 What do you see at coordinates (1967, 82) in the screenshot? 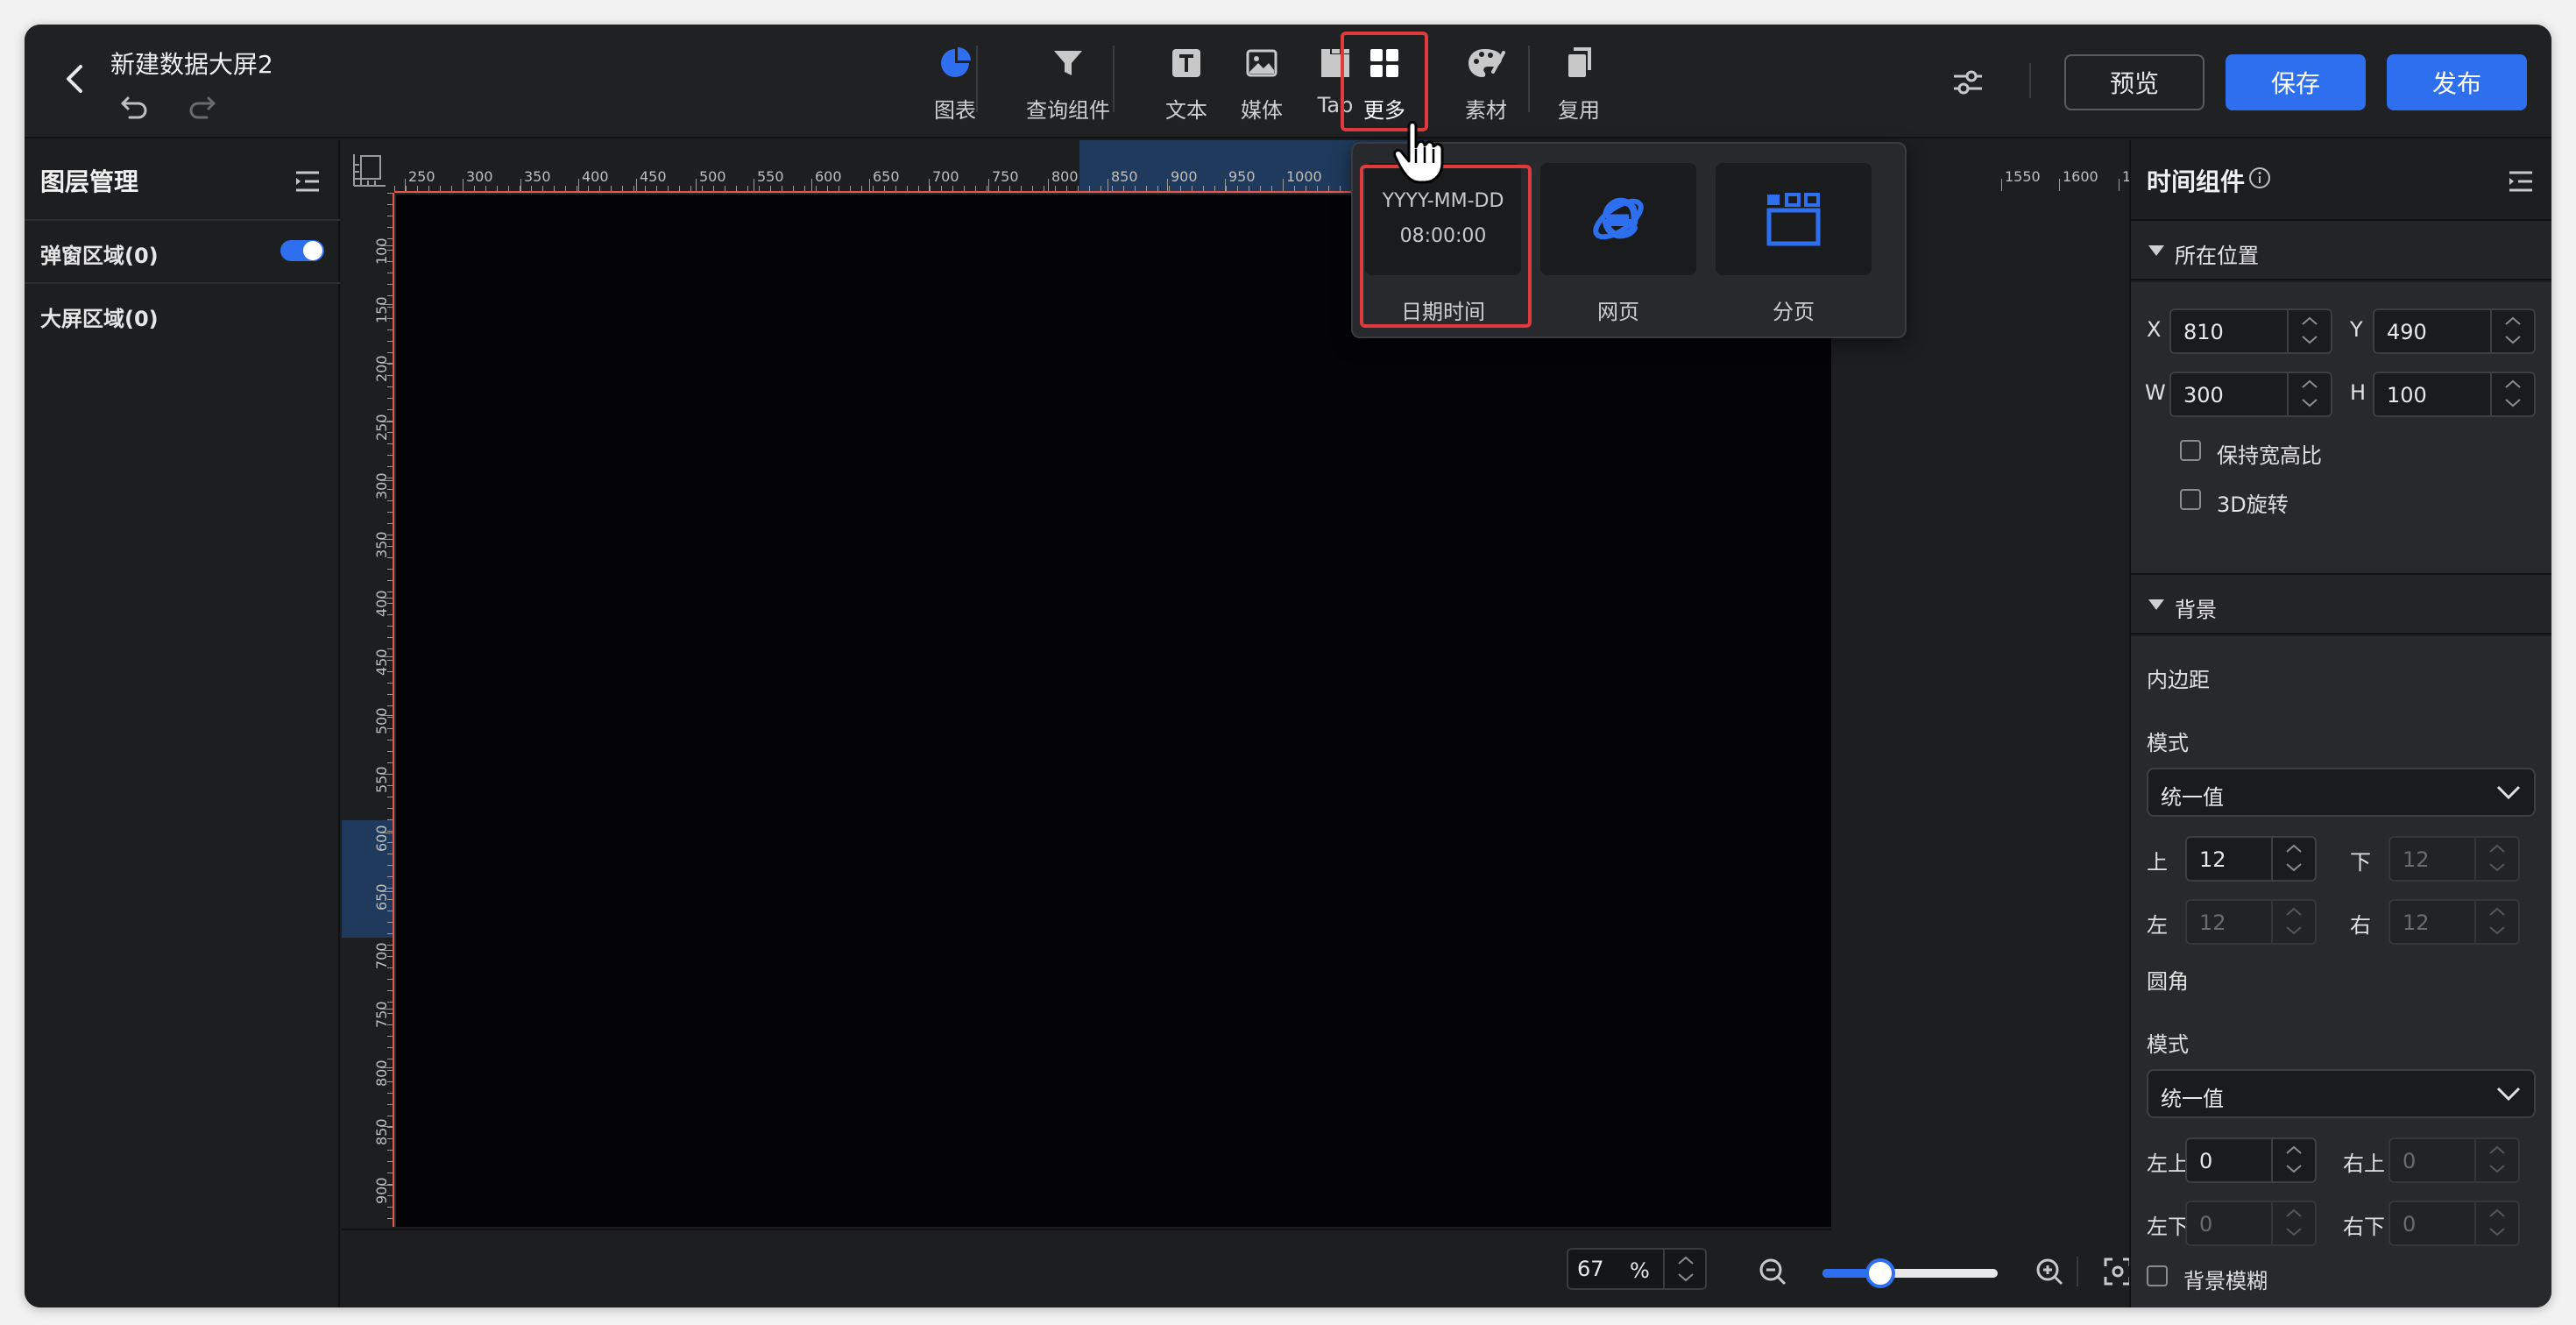
I see `adjust-sliders-icon` at bounding box center [1967, 82].